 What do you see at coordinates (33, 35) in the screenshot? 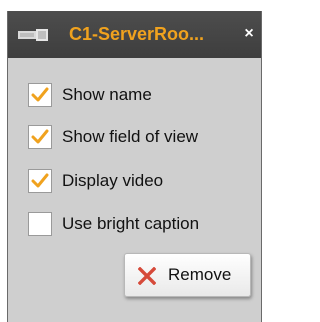
I see `camera-icon` at bounding box center [33, 35].